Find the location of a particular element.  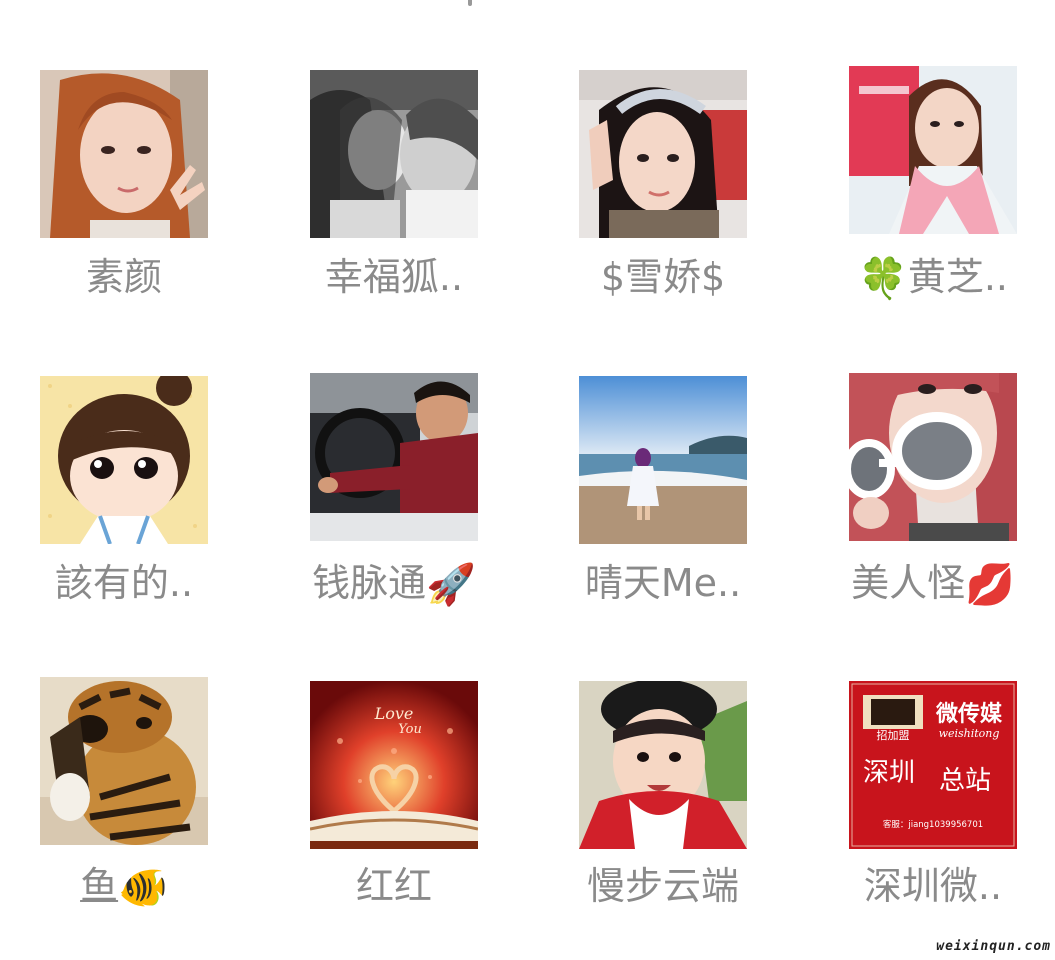

avatar-woman-pink-scarf is located at coordinates (933, 150).